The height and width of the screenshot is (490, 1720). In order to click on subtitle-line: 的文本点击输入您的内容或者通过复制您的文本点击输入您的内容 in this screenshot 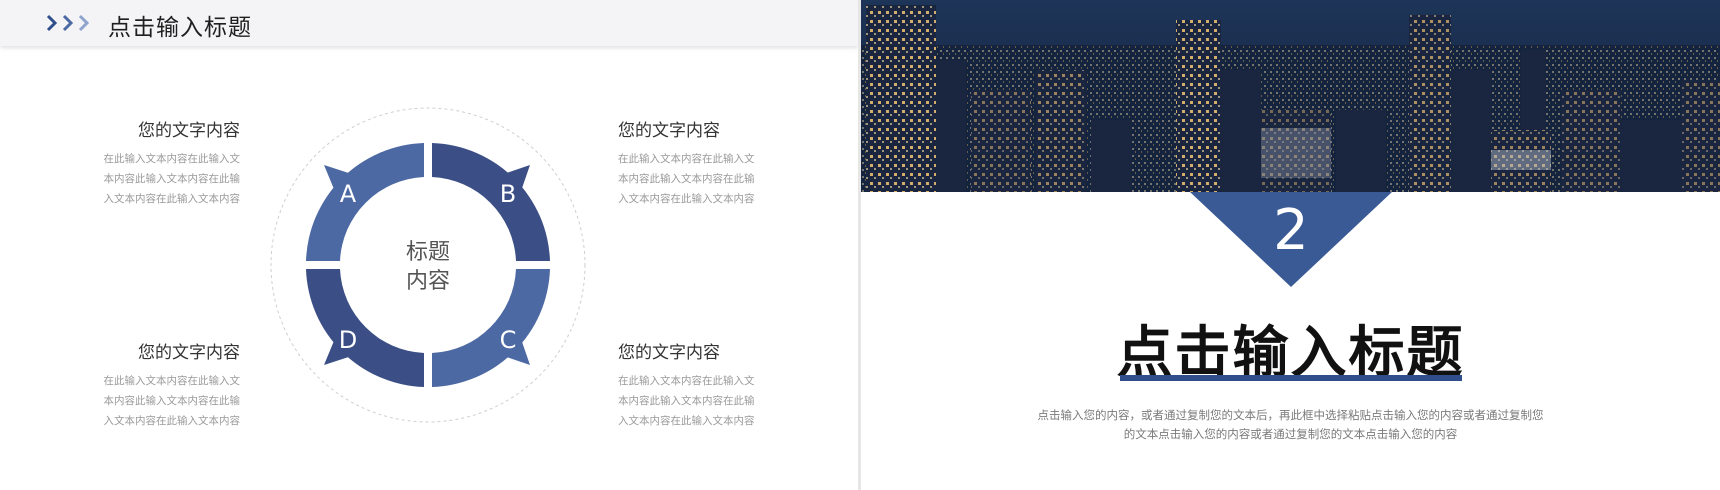, I will do `click(1290, 434)`.